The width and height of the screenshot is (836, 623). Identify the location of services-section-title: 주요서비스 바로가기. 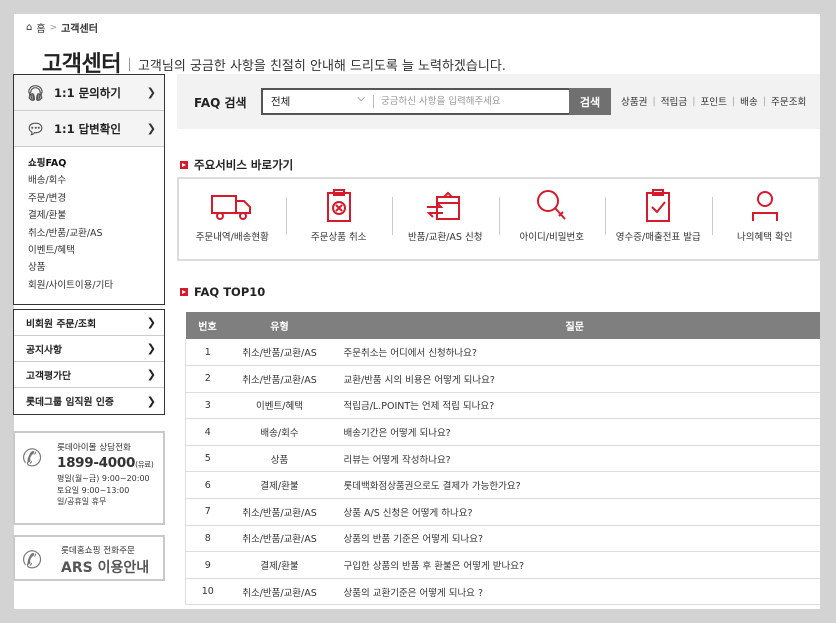
(236, 165).